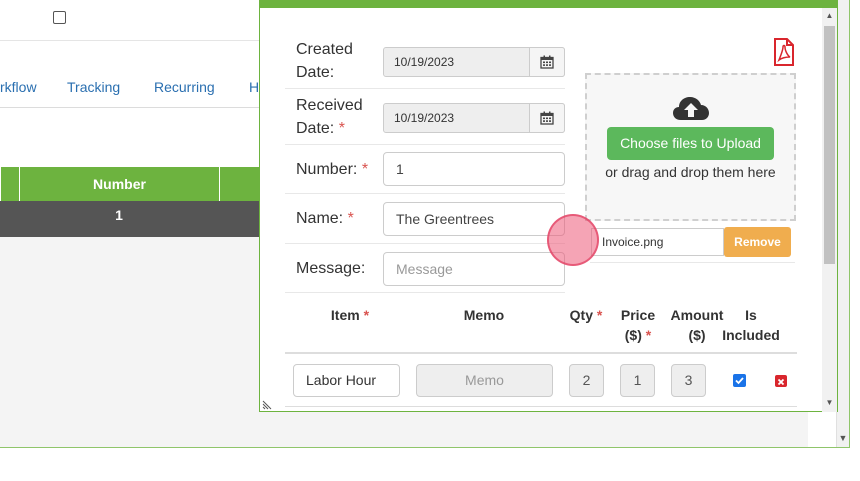  What do you see at coordinates (586, 315) in the screenshot?
I see `column-header-qty: Qty *` at bounding box center [586, 315].